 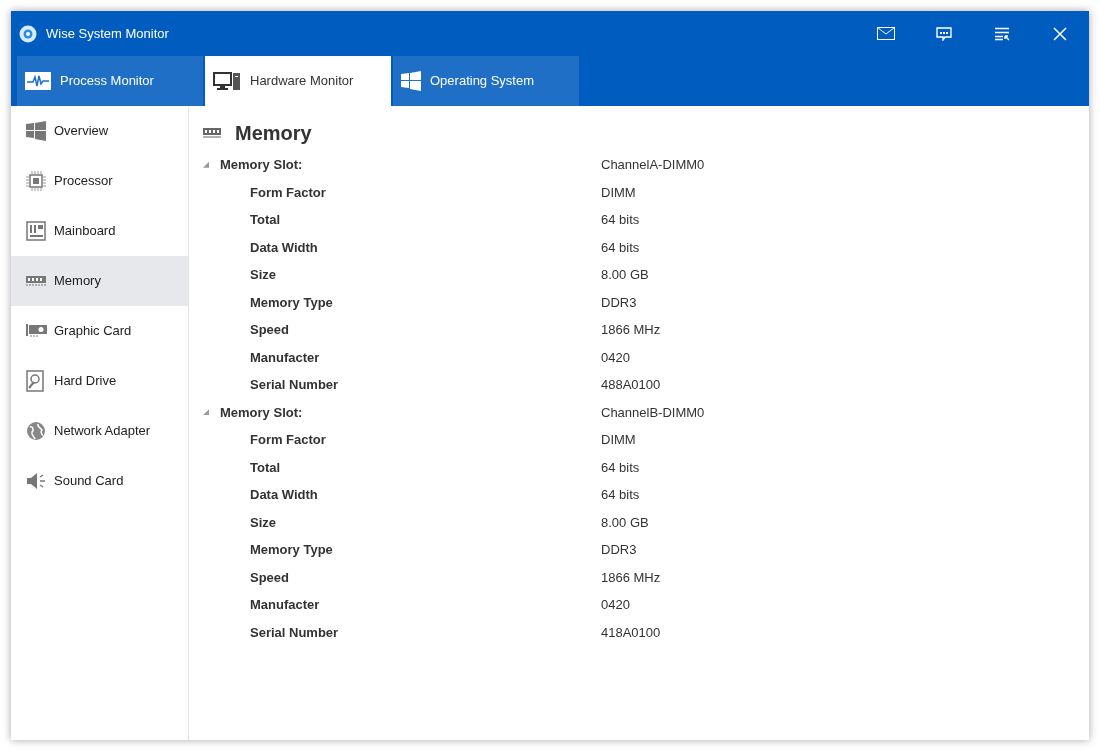 I want to click on tab: Process Monitor, so click(x=110, y=81).